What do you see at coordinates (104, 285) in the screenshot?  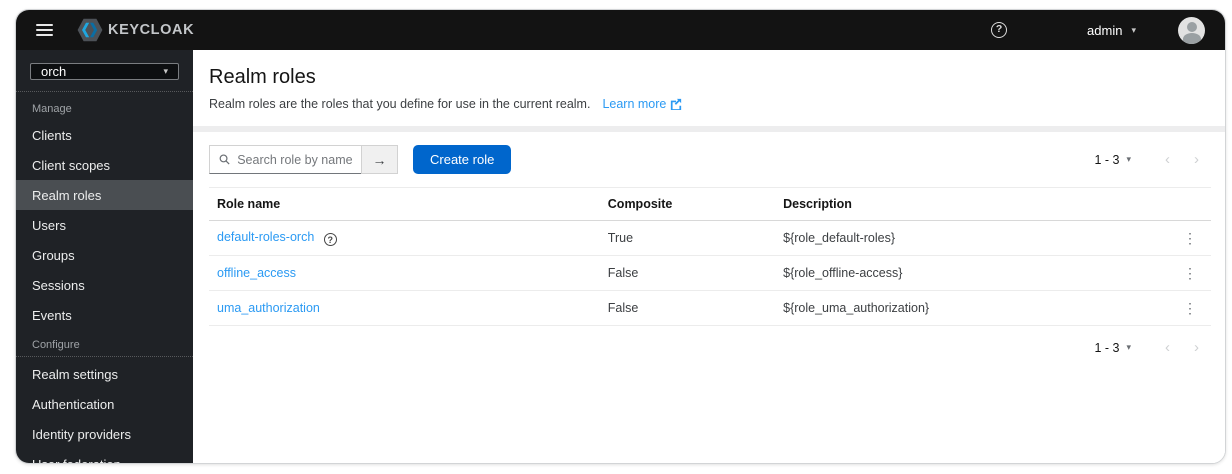 I see `sidebar-item-sessions: Sessions` at bounding box center [104, 285].